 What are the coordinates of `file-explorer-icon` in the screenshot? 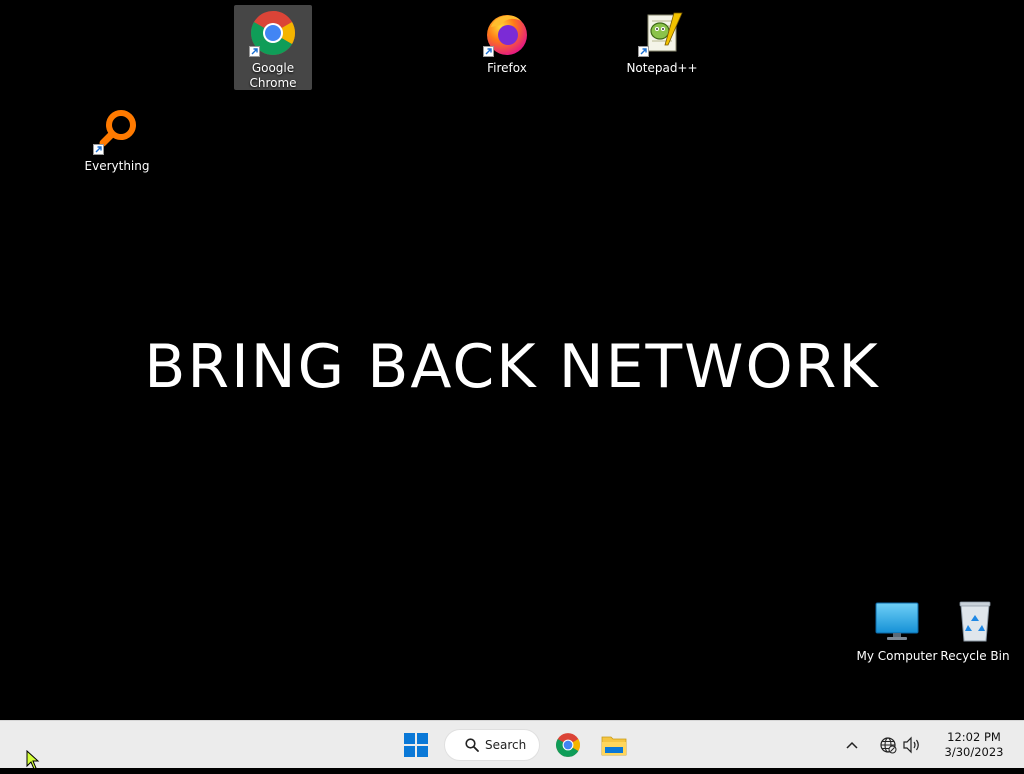 It's located at (614, 746).